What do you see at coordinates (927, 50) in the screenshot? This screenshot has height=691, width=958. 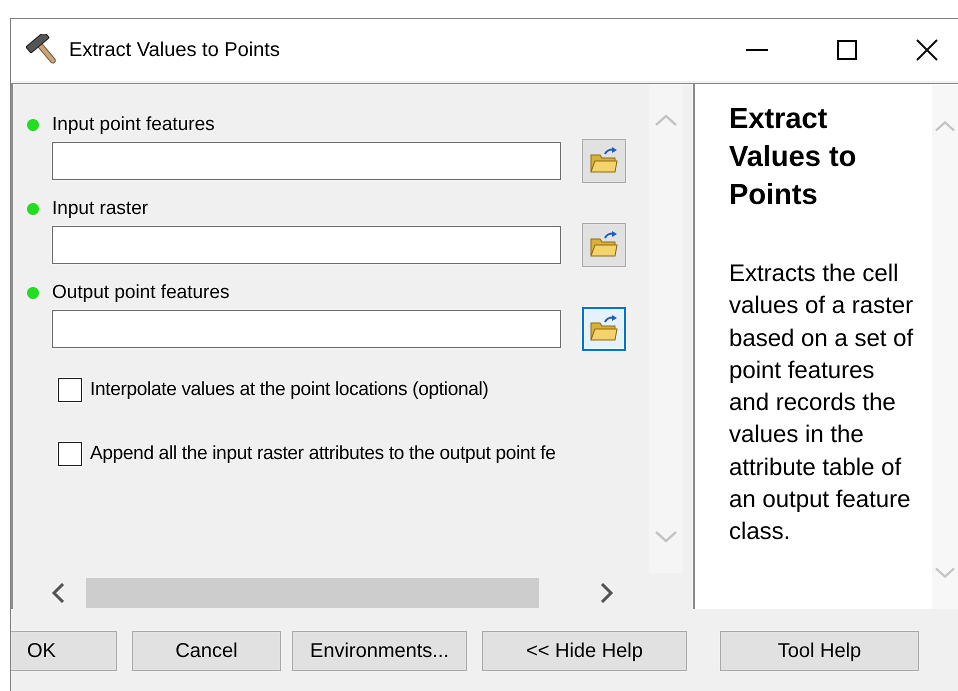 I see `close-icon` at bounding box center [927, 50].